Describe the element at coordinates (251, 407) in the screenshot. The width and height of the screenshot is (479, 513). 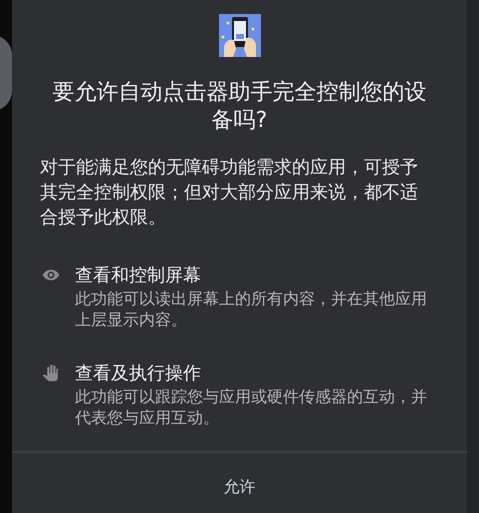
I see `permission-description: 此功能可以跟踪您与应用或硬件传感器的互动，并代表您与应用互动。` at that location.